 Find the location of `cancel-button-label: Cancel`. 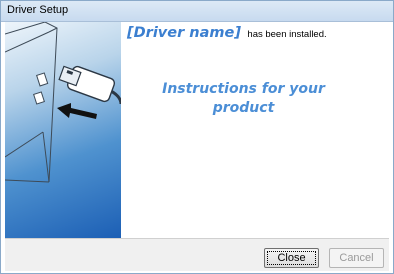

cancel-button-label: Cancel is located at coordinates (356, 258).